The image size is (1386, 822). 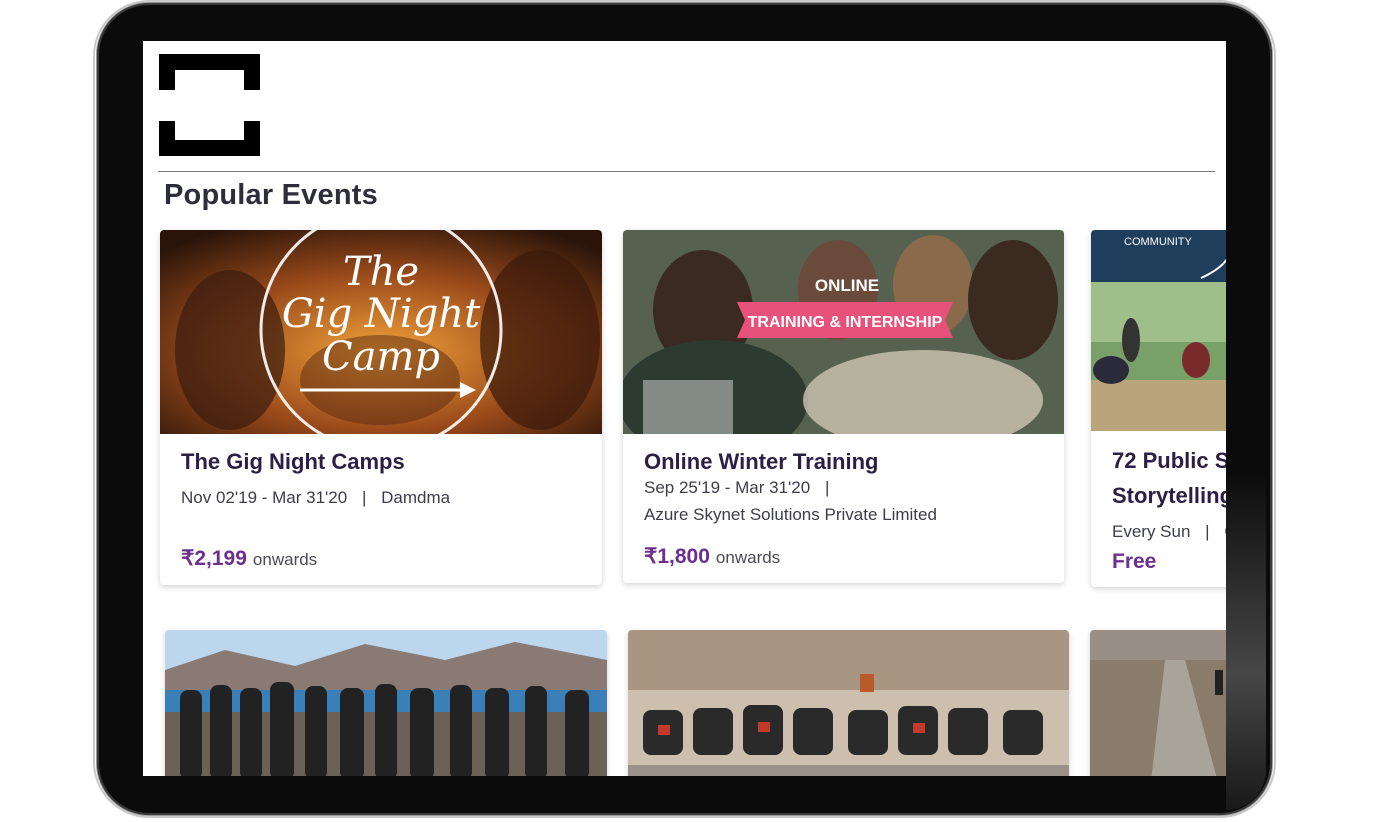 I want to click on svg-text: Gig Night, so click(x=381, y=314).